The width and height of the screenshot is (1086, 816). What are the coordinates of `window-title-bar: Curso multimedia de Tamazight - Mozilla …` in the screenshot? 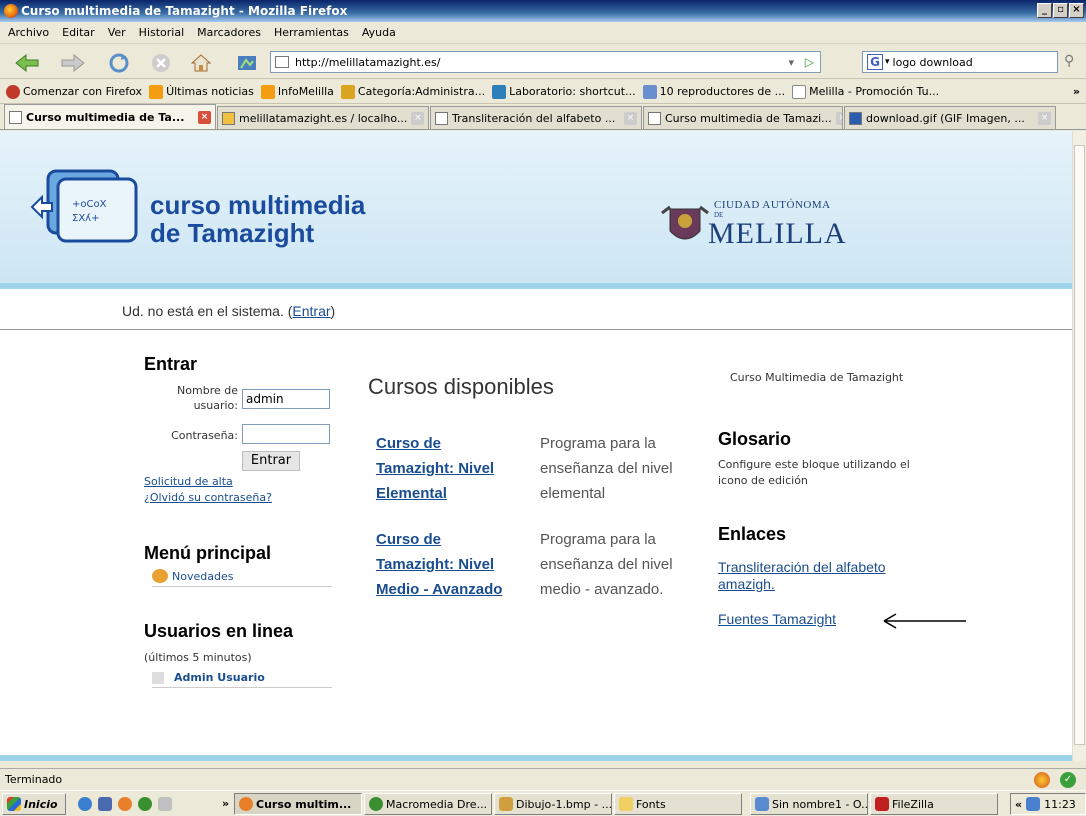 It's located at (543, 11).